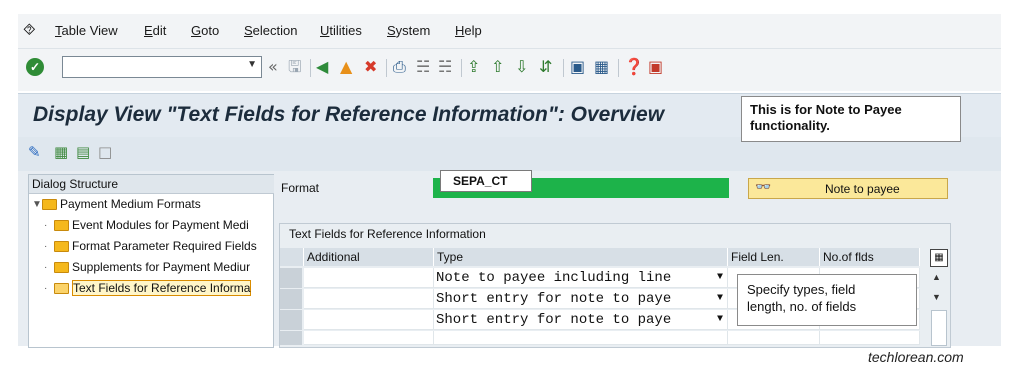 This screenshot has height=375, width=1024. I want to click on note-to-payee-callout: This is for Note to Payee functionality., so click(851, 119).